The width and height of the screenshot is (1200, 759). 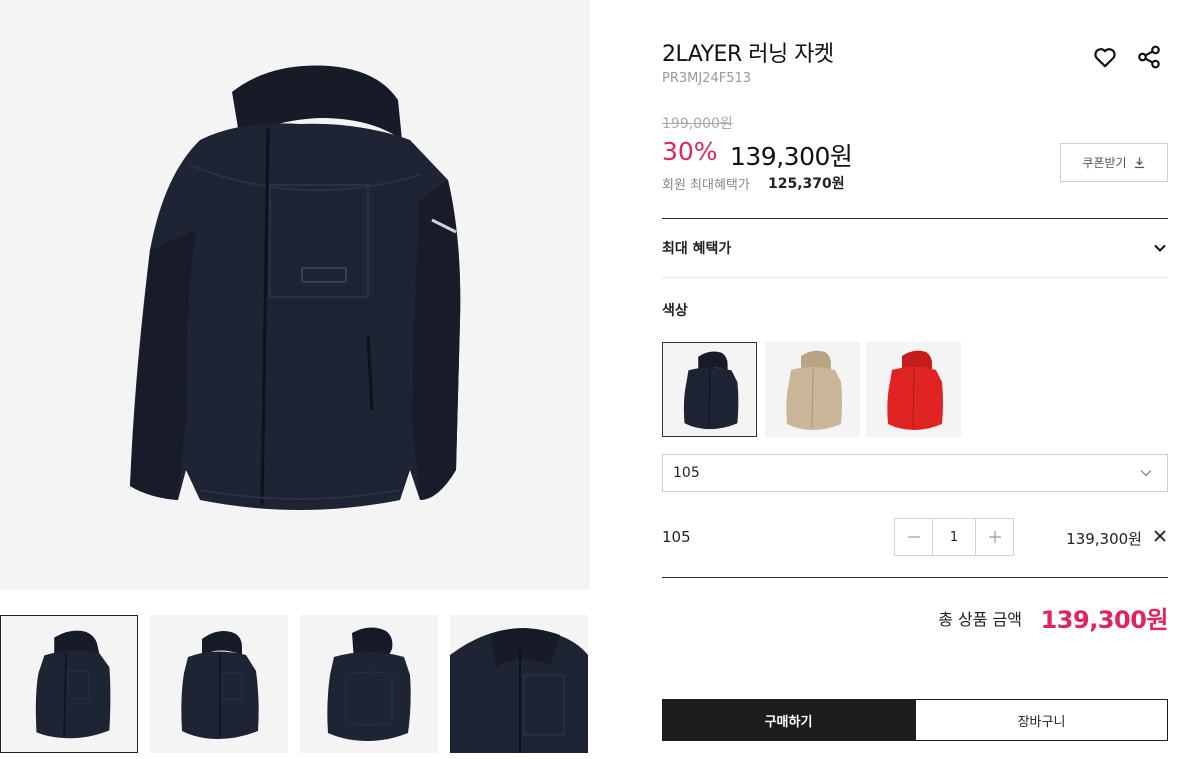 What do you see at coordinates (1139, 163) in the screenshot?
I see `download-icon` at bounding box center [1139, 163].